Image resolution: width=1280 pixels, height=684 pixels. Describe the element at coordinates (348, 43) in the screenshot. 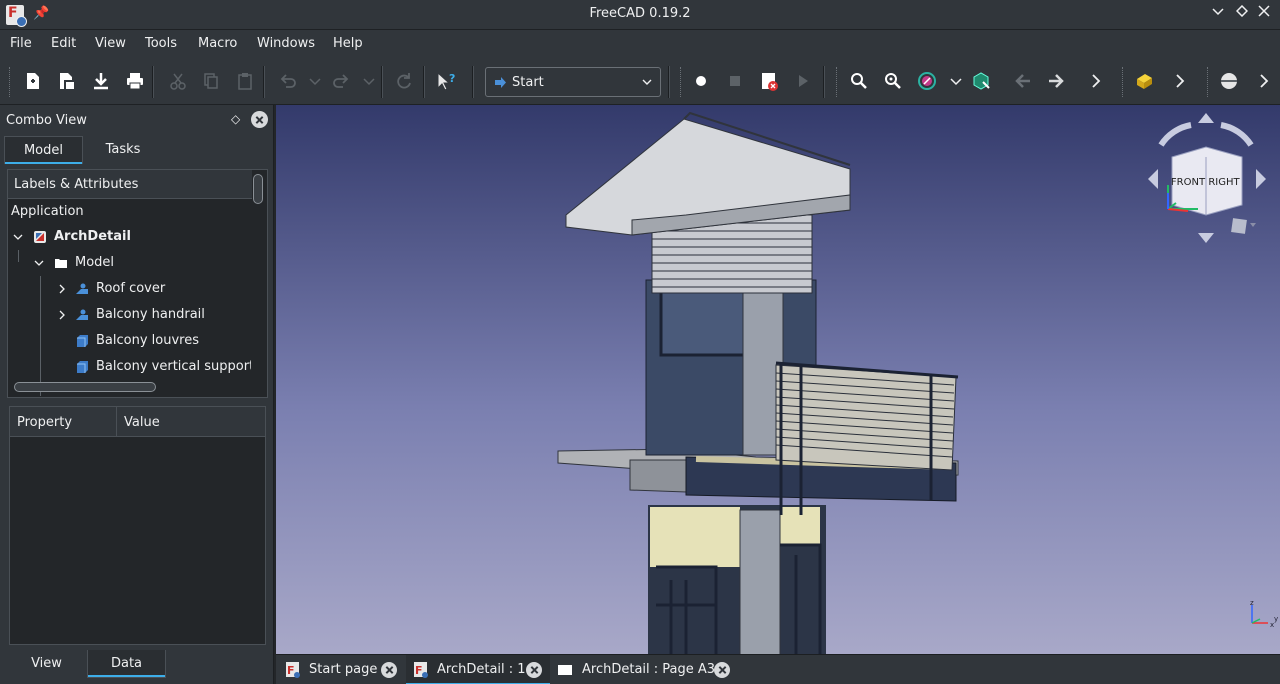

I see `menu-help: Help` at that location.